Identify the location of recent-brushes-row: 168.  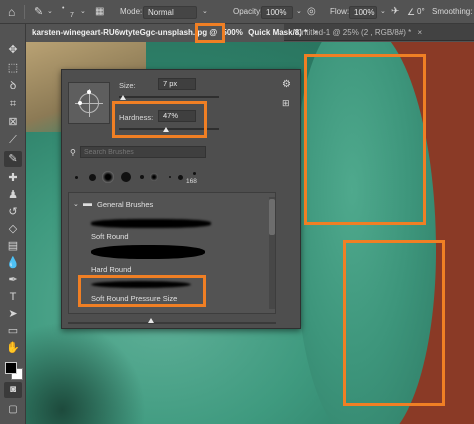
(137, 177).